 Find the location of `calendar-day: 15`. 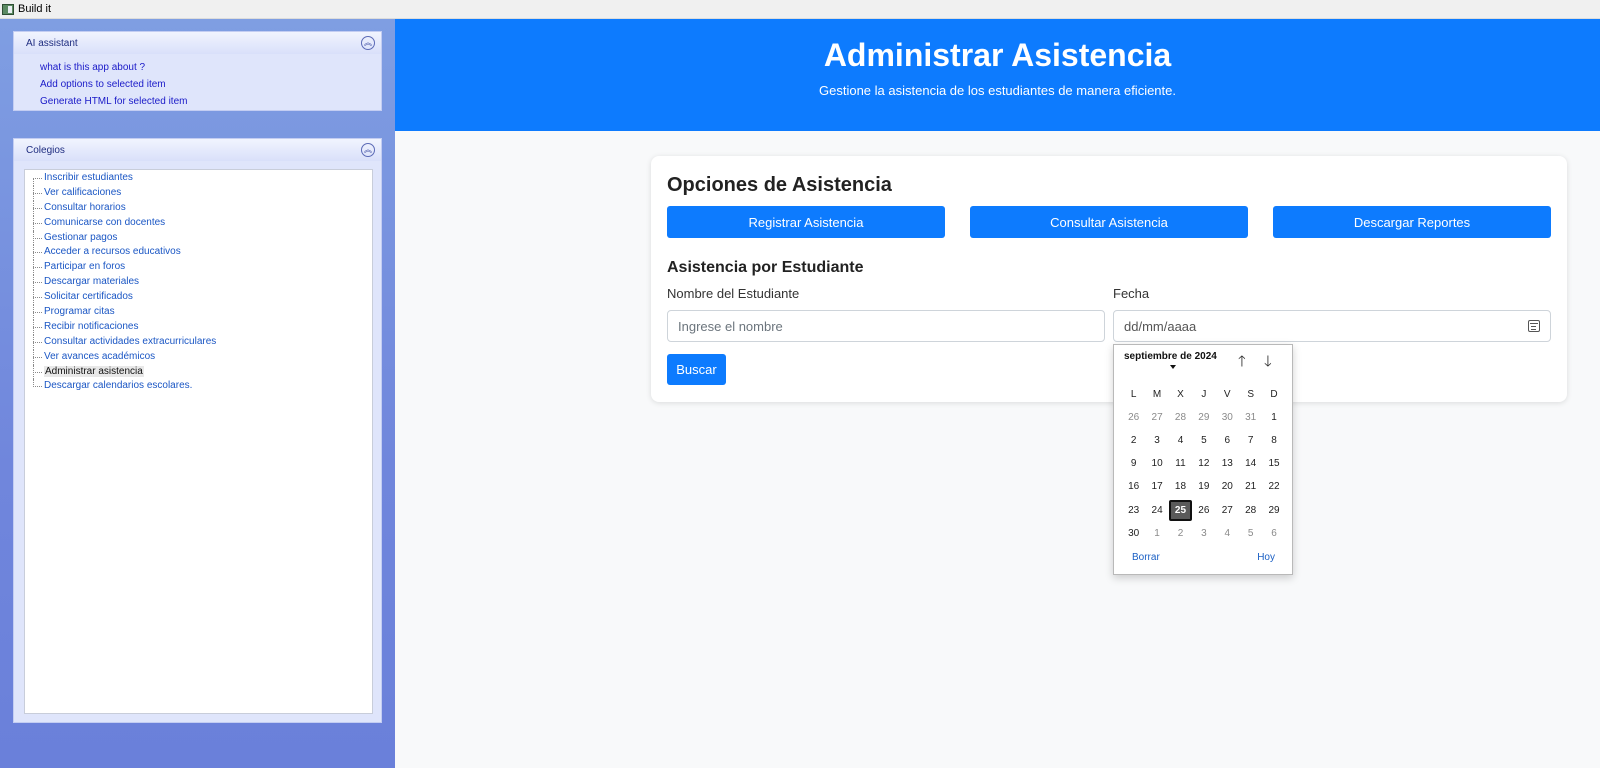

calendar-day: 15 is located at coordinates (1273, 463).